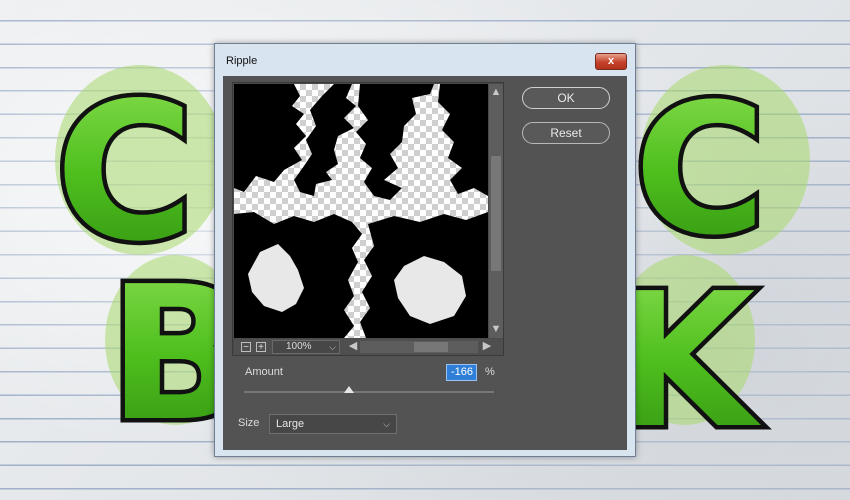 This screenshot has width=850, height=500. Describe the element at coordinates (431, 347) in the screenshot. I see `horizontal-scroll-thumb` at that location.